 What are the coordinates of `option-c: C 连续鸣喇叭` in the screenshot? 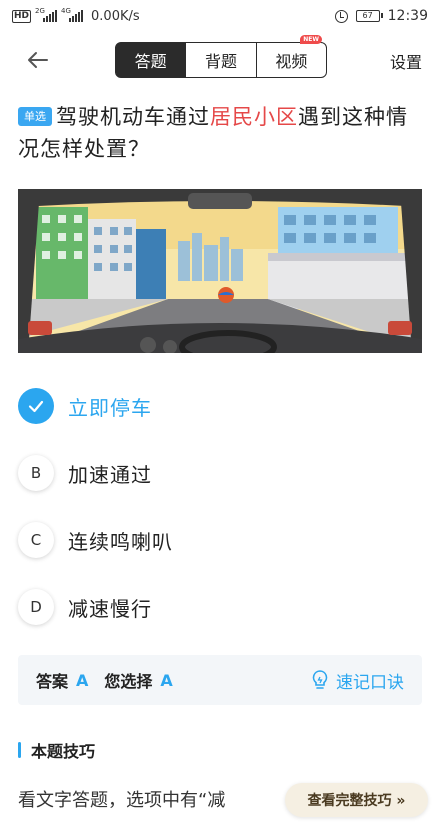 It's located at (218, 540).